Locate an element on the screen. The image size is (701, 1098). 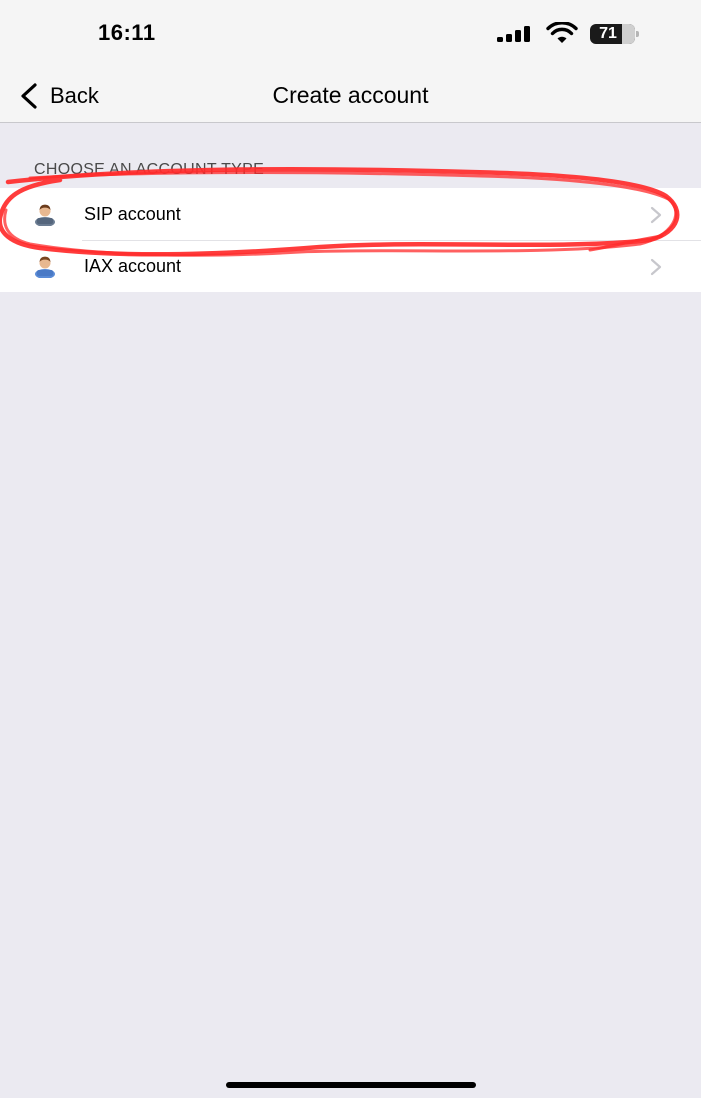
home-indicator is located at coordinates (351, 1085).